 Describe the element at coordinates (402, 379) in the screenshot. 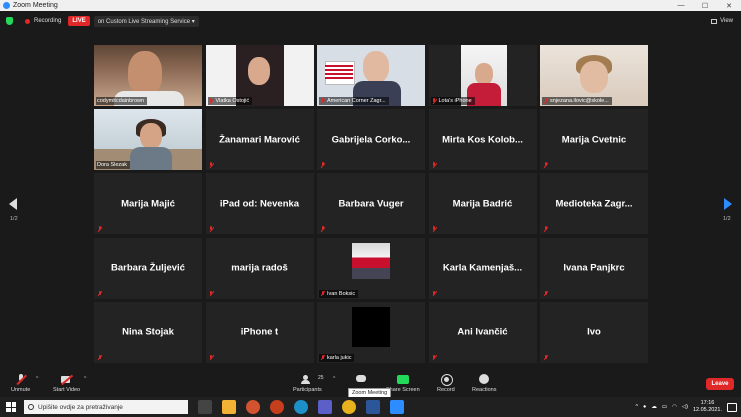

I see `share-screen-icon` at that location.